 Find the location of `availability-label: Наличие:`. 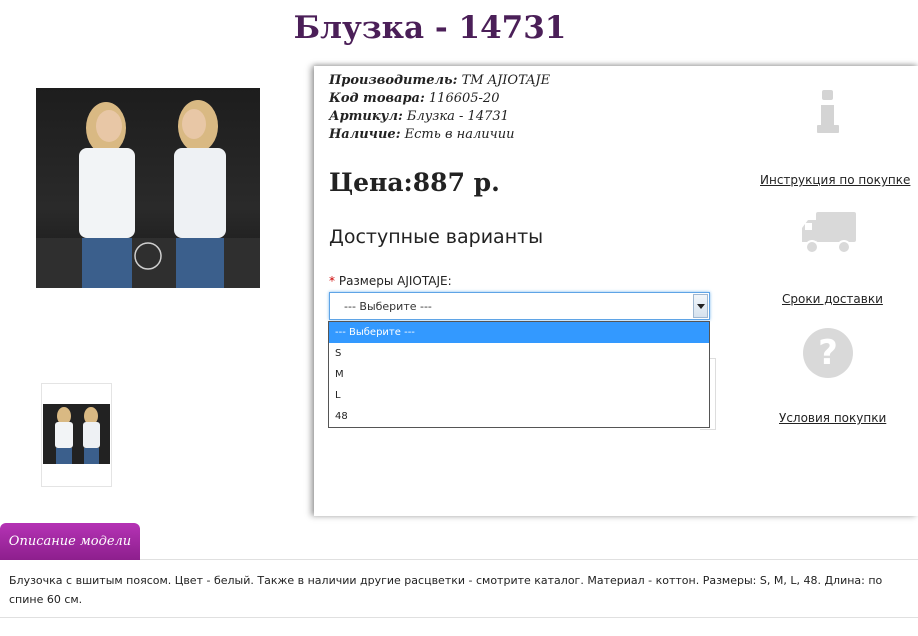

availability-label: Наличие: is located at coordinates (365, 134).